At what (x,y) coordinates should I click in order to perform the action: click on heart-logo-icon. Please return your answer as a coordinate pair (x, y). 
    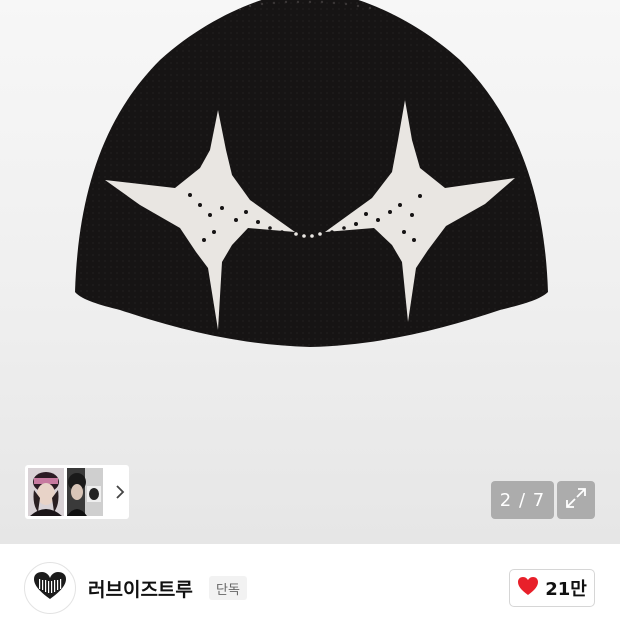
    Looking at the image, I should click on (50, 588).